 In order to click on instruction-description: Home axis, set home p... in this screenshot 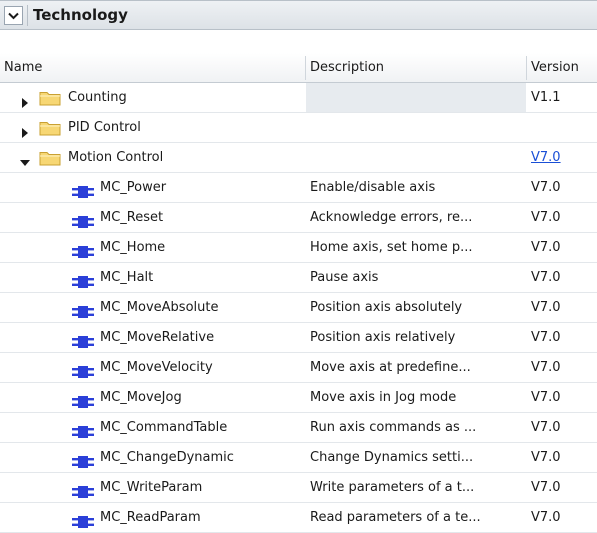, I will do `click(391, 247)`.